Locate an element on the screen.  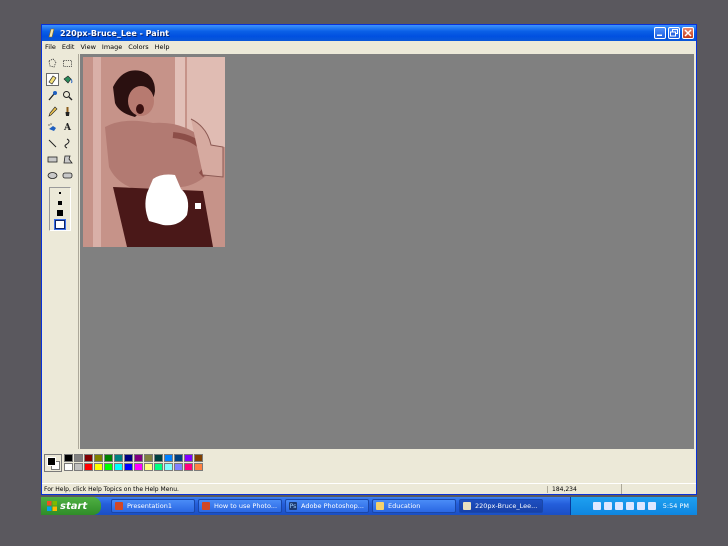
menu-colors: Colors is located at coordinates (138, 47).